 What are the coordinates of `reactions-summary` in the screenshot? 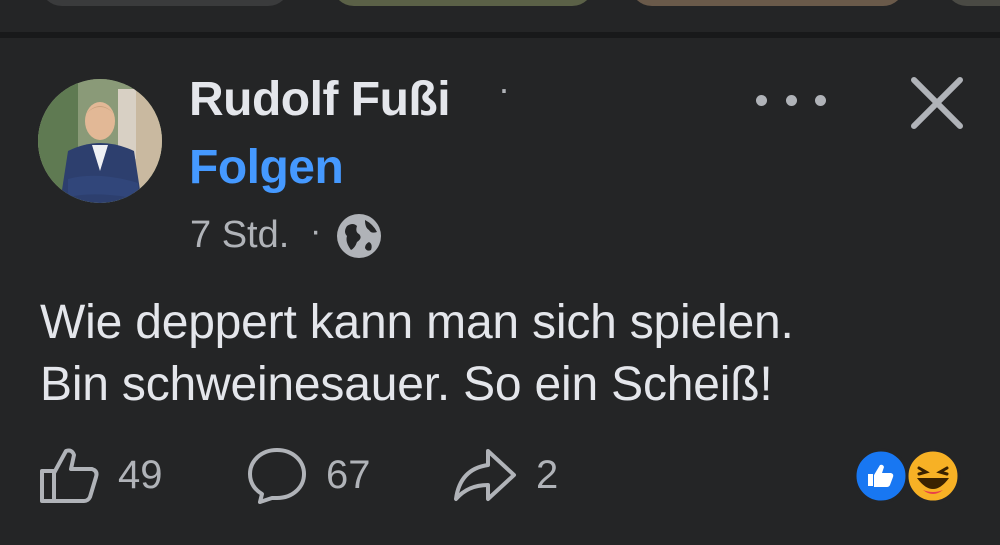 It's located at (908, 476).